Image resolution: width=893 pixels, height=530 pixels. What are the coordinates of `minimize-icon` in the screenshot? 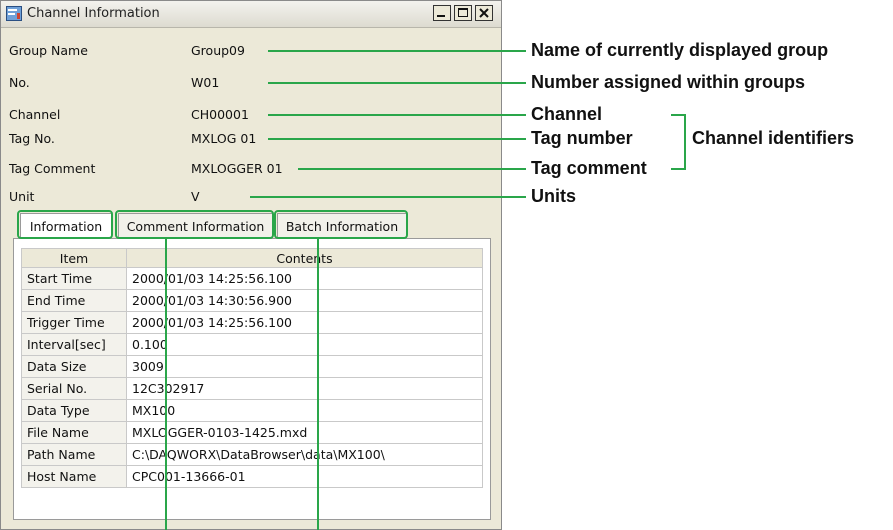 It's located at (441, 16).